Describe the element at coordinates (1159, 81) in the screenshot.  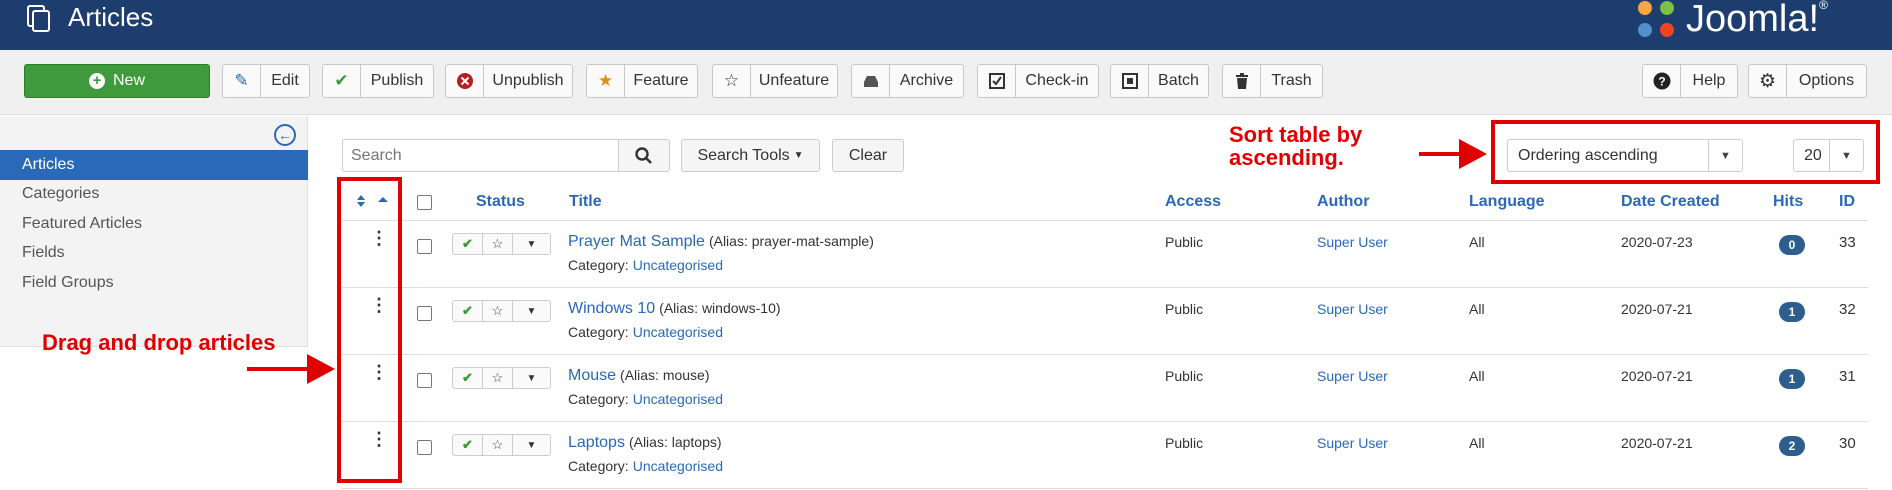
I see `batch-button: Batch` at that location.